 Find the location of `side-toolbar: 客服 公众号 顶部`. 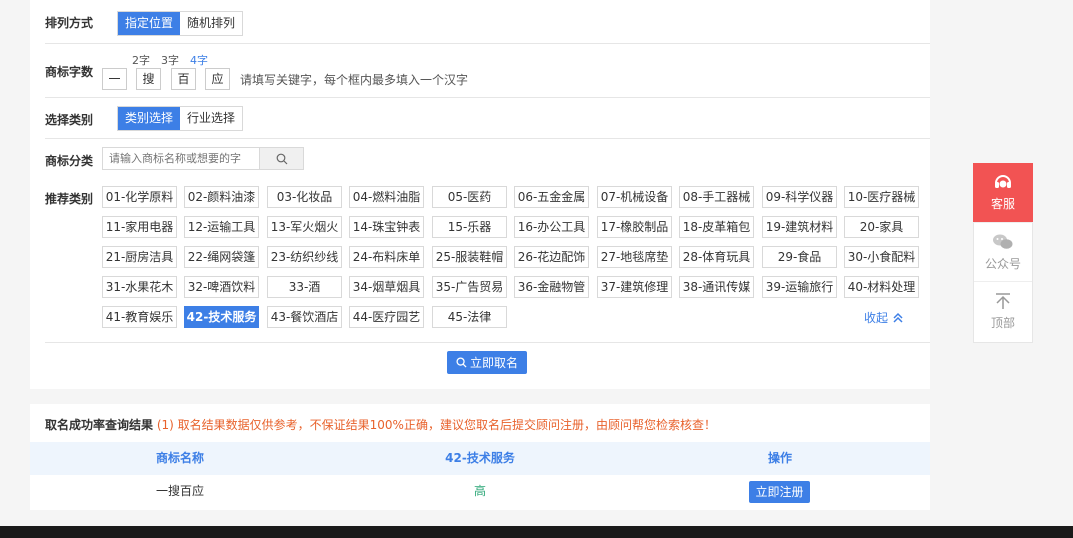

side-toolbar: 客服 公众号 顶部 is located at coordinates (1003, 253).